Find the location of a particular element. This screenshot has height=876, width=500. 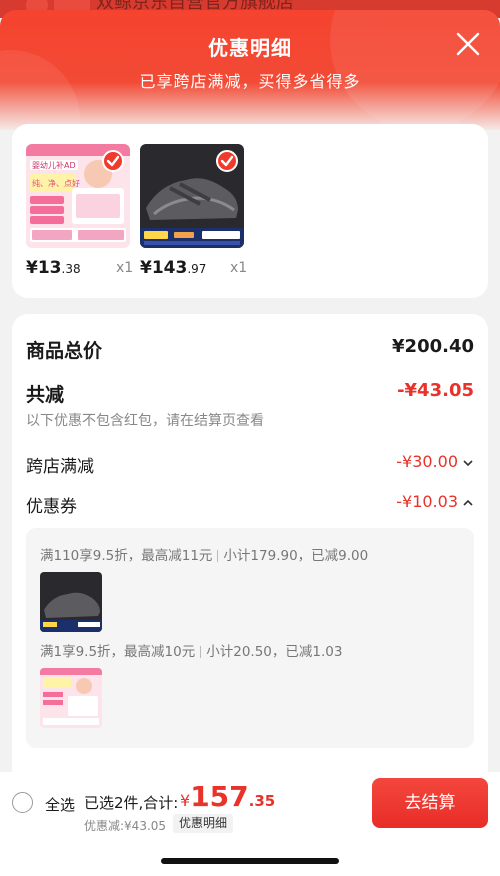

sheet-subtitle: 已享跨店满减，买得多省得多 is located at coordinates (250, 81).